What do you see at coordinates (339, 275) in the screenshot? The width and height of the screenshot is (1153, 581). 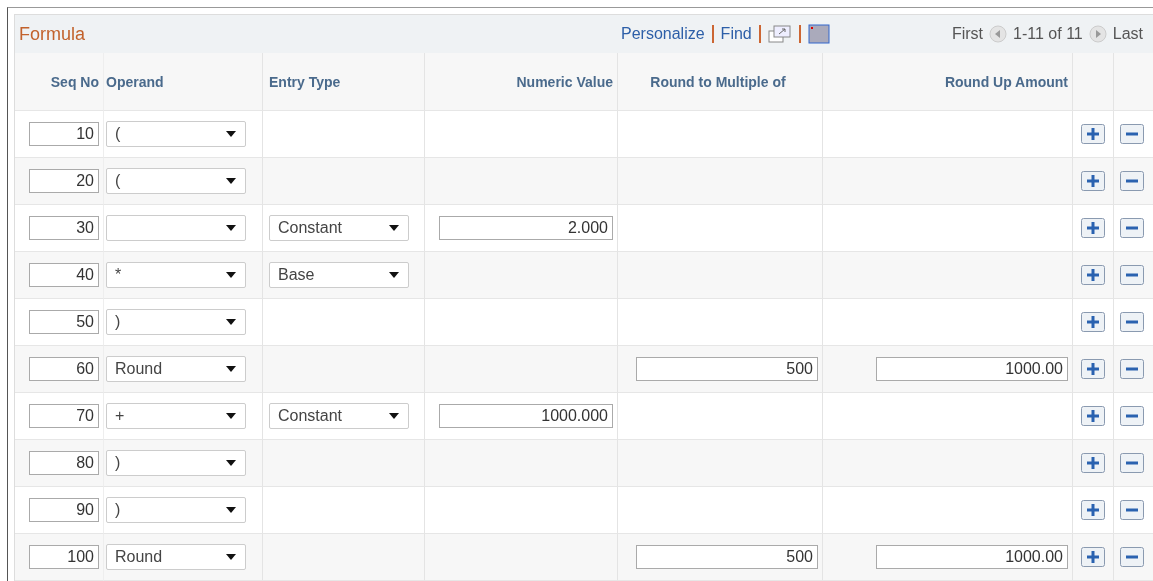 I see `entry-type-dropdown: Base` at bounding box center [339, 275].